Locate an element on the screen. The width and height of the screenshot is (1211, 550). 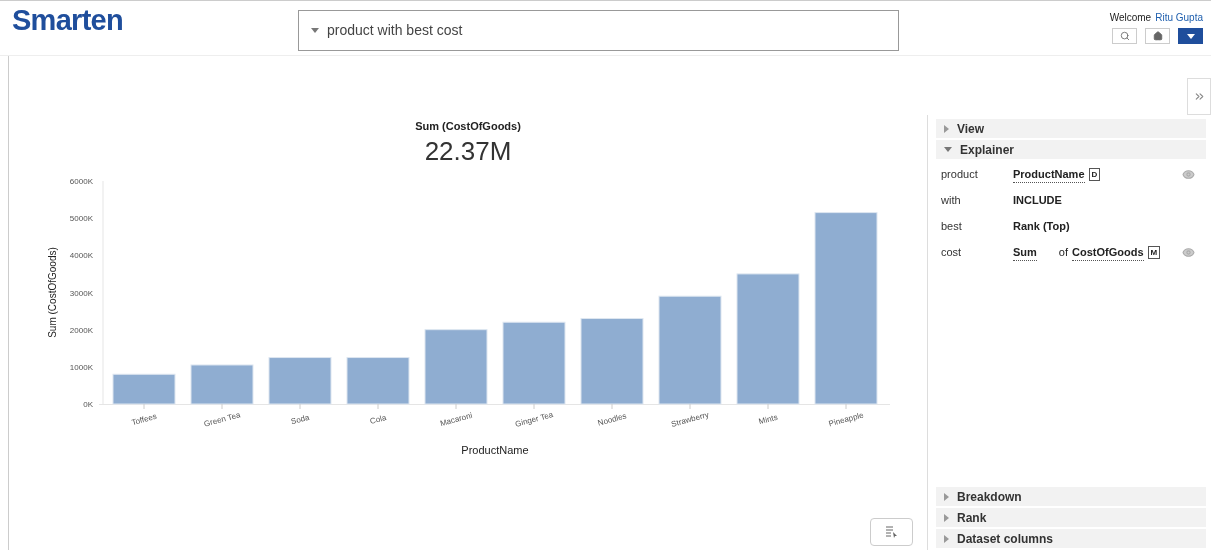
type-badge: D is located at coordinates (1094, 174).